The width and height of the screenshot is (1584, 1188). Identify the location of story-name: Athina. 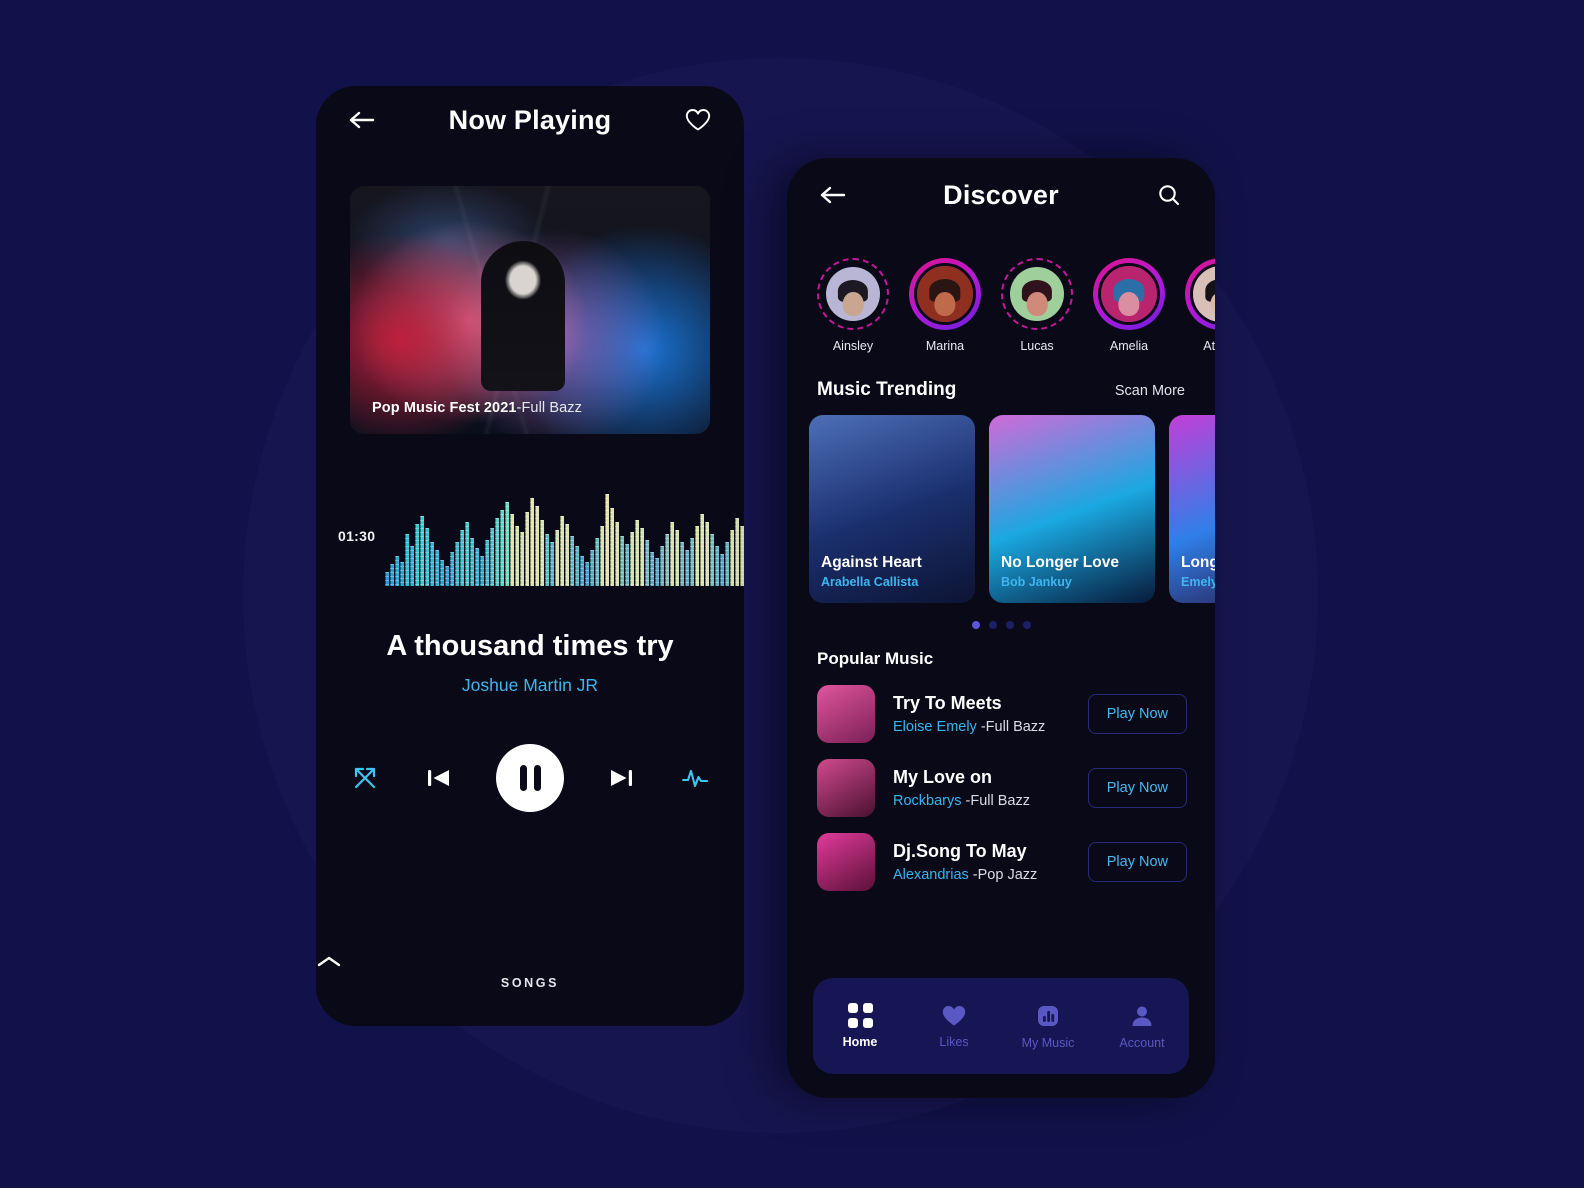
(1209, 346).